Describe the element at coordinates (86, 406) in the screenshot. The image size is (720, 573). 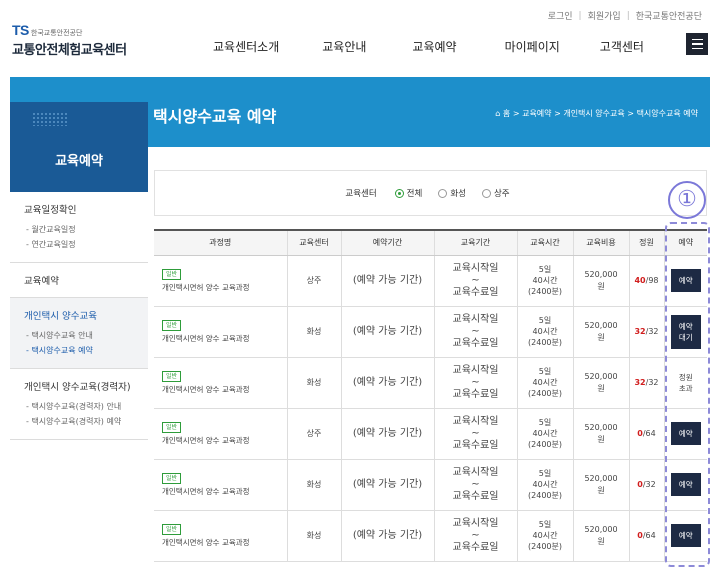
I see `sidebar-sub-exp-guide: - 택시양수교육(경력자) 안내` at that location.